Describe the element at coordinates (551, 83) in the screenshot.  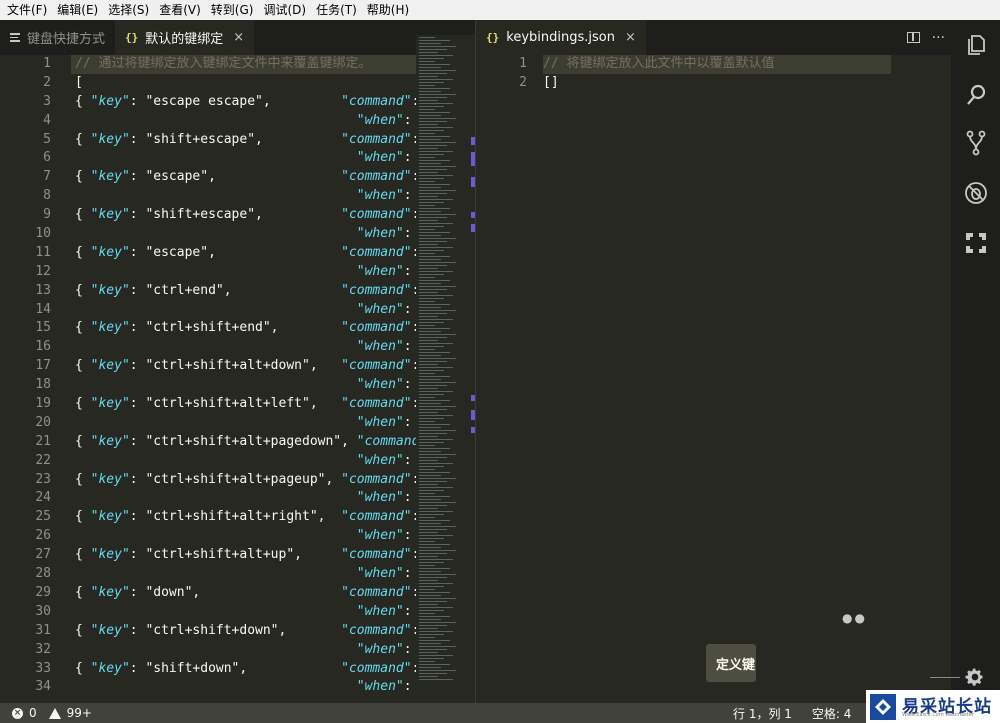
I see `line-content: []` at that location.